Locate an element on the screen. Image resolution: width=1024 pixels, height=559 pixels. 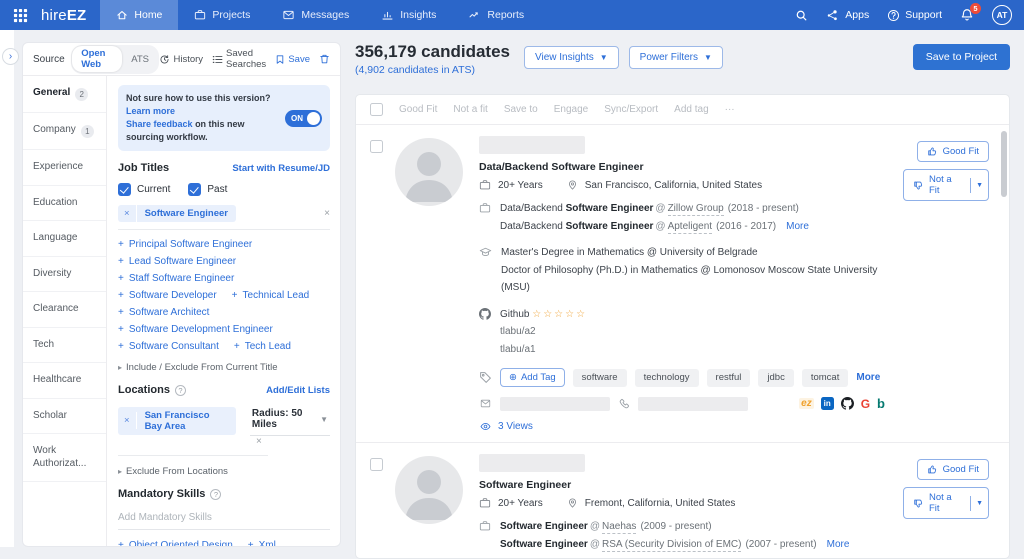
select-all-checkbox is located at coordinates (376, 109).